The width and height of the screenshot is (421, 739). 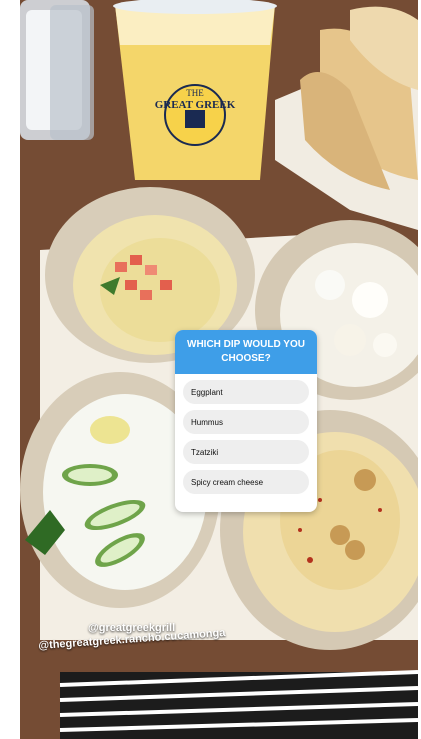 I want to click on poll-option-spicy-cream-cheese: Spicy cream cheese, so click(x=246, y=482).